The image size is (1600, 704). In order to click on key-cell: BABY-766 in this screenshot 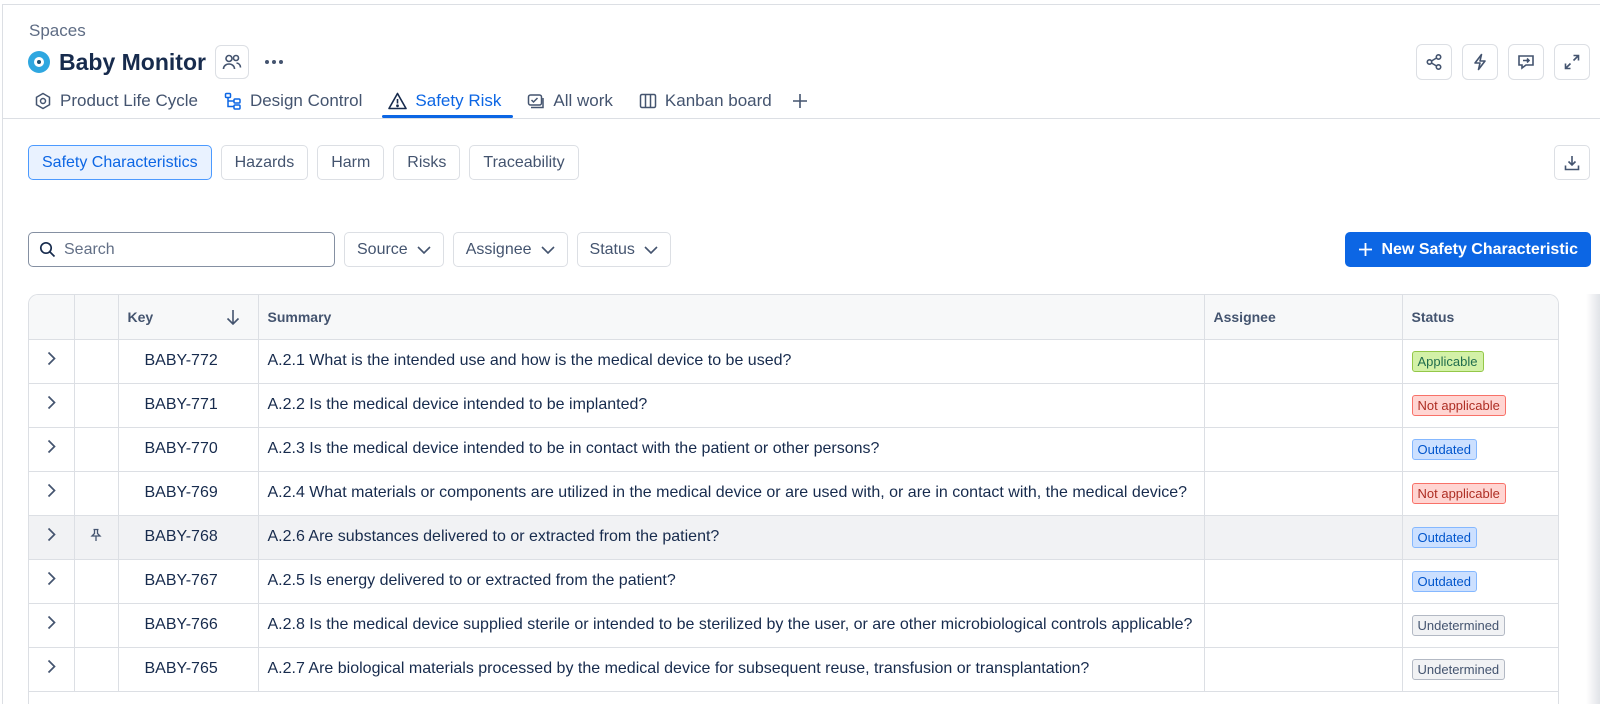, I will do `click(188, 625)`.